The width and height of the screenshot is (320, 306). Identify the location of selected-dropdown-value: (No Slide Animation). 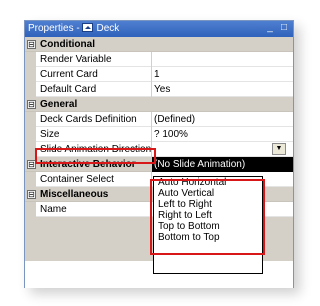
(222, 164).